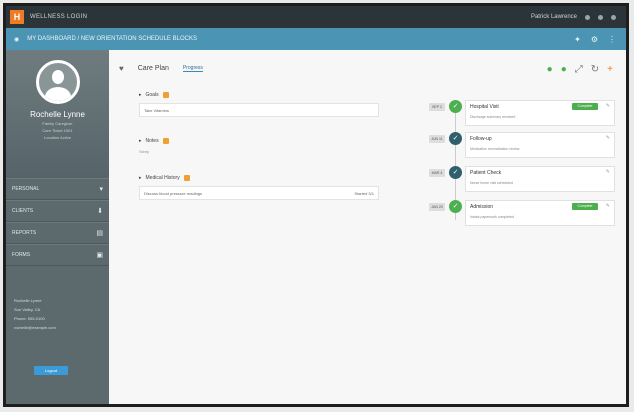  I want to click on sidebar-item-forms: FORMS ▣, so click(57, 255).